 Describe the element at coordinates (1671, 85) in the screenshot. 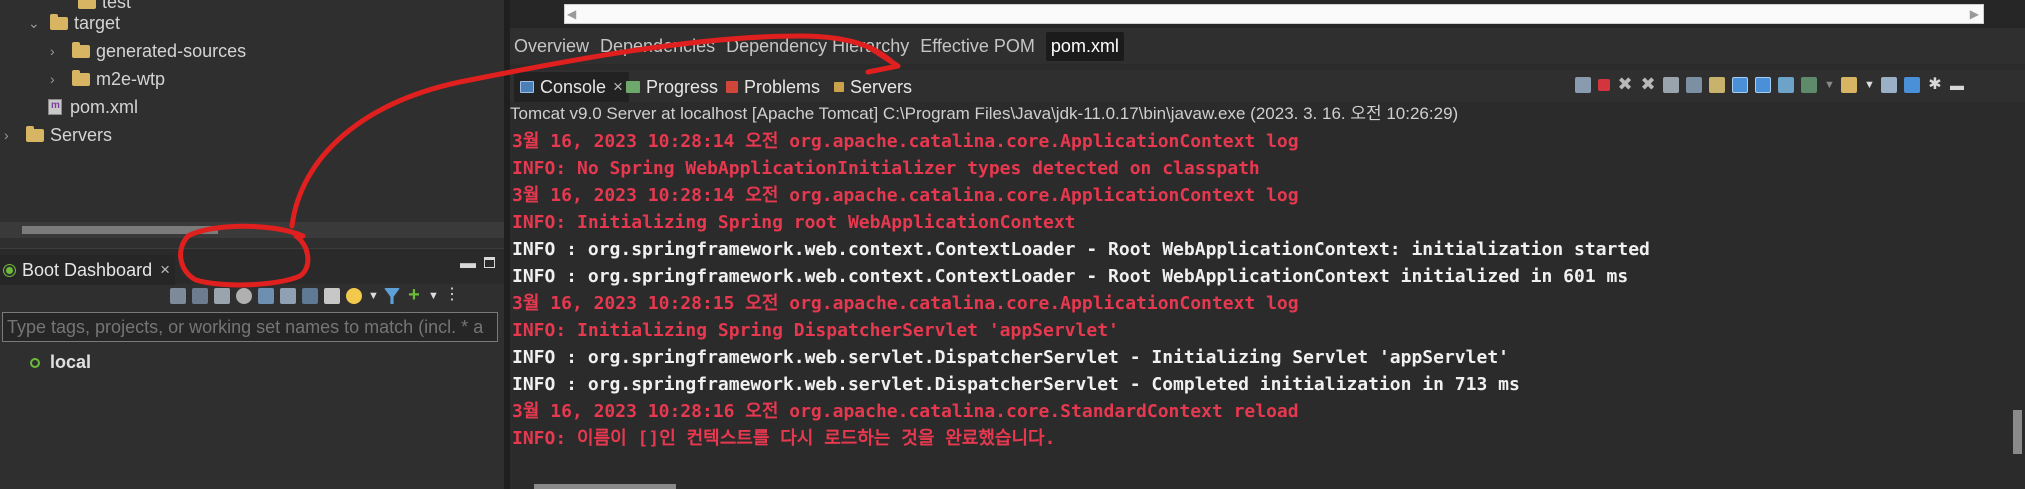

I see `clear-console-icon` at that location.